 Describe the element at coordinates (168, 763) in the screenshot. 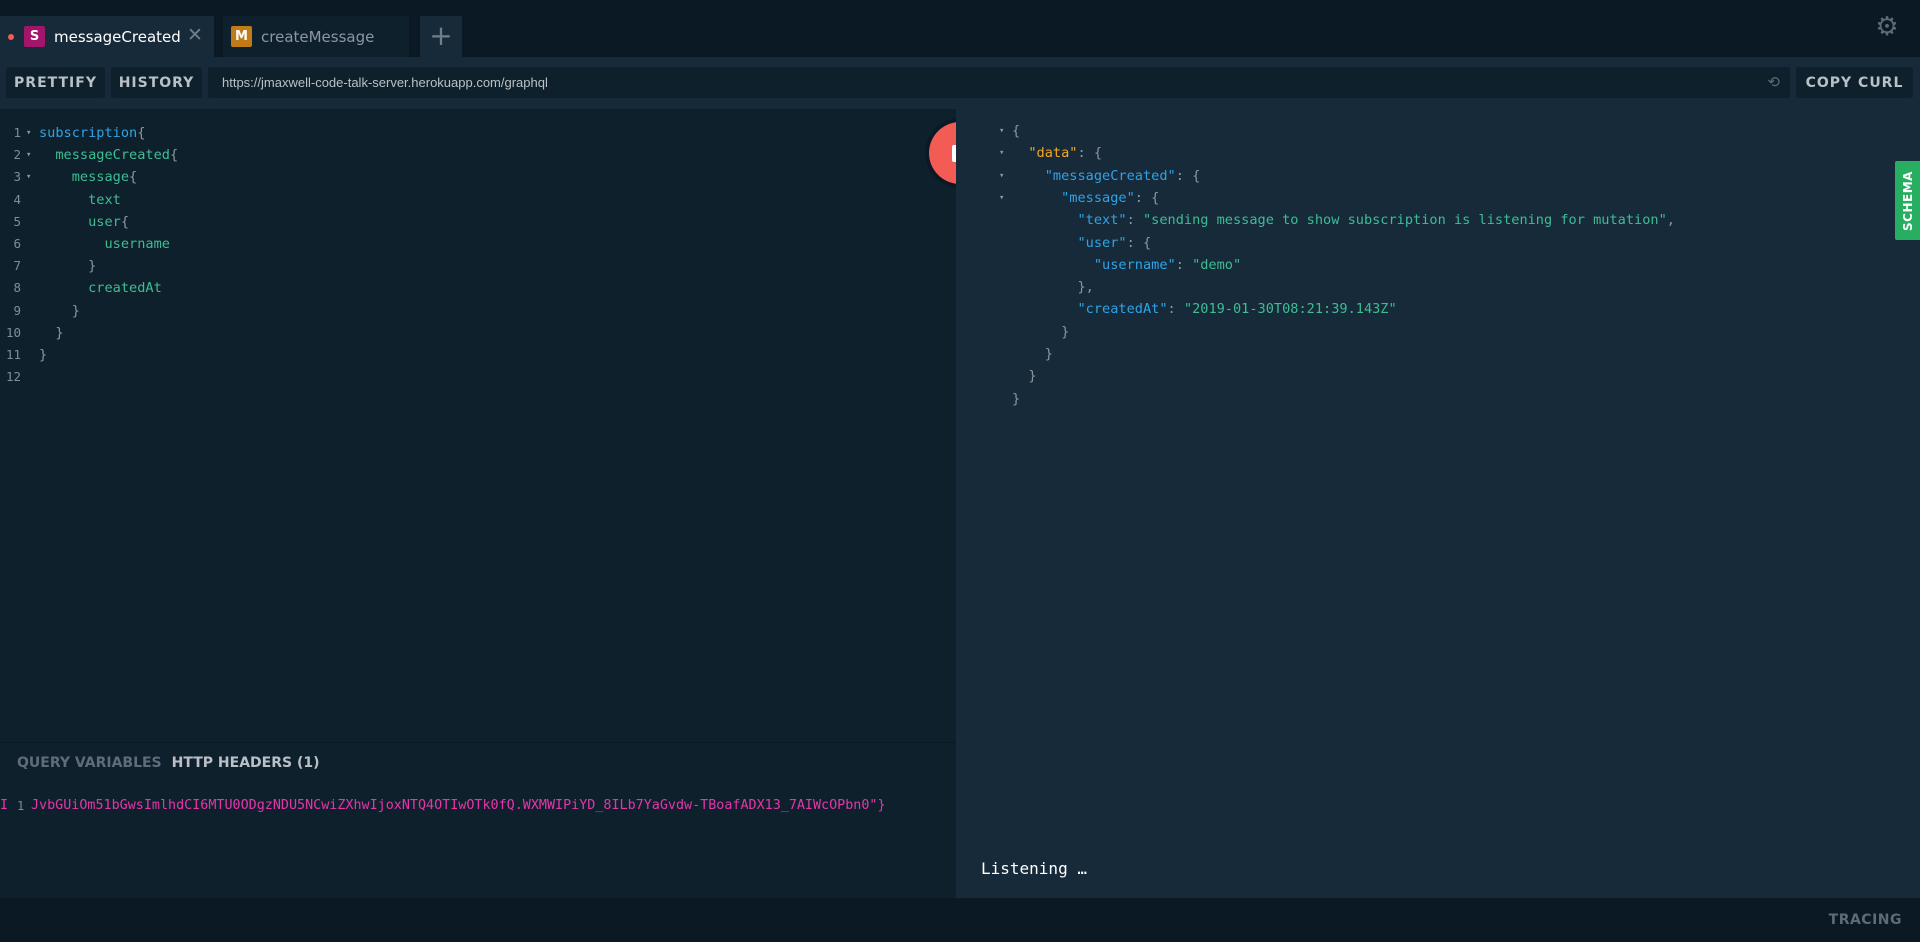

I see `variables-tabs: QUERY VARIABLES HTTP HEADERS (1)` at that location.